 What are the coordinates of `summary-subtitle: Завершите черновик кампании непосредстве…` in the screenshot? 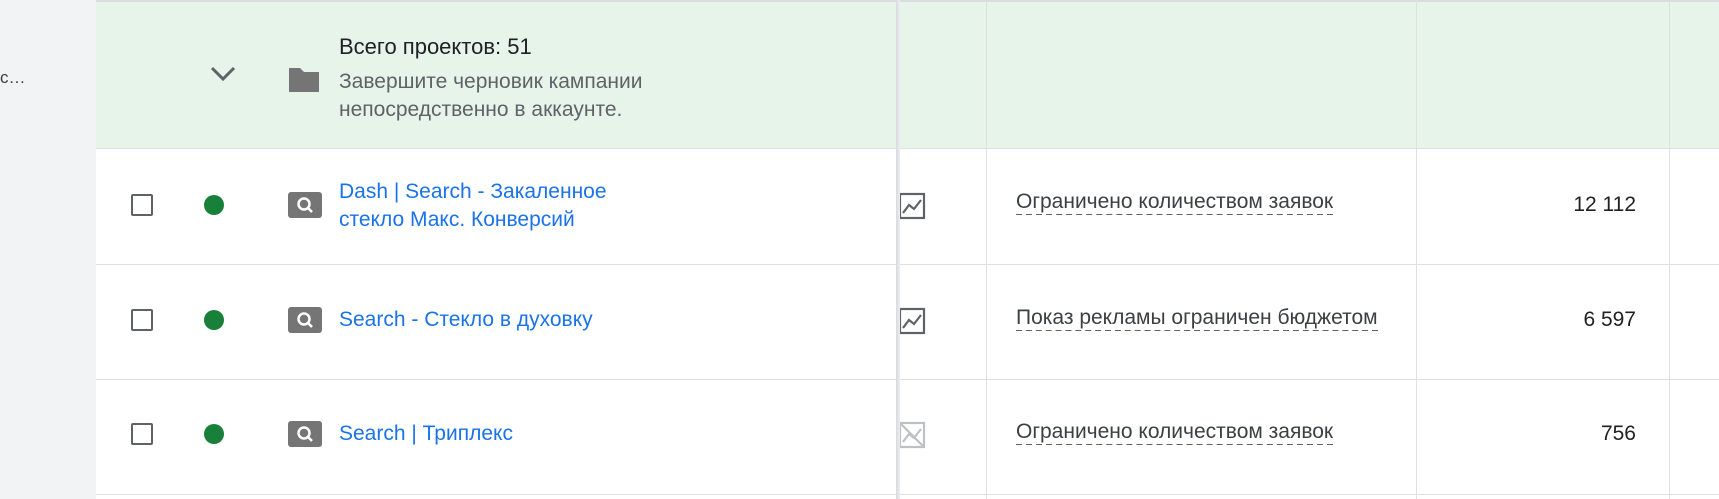 It's located at (491, 95).